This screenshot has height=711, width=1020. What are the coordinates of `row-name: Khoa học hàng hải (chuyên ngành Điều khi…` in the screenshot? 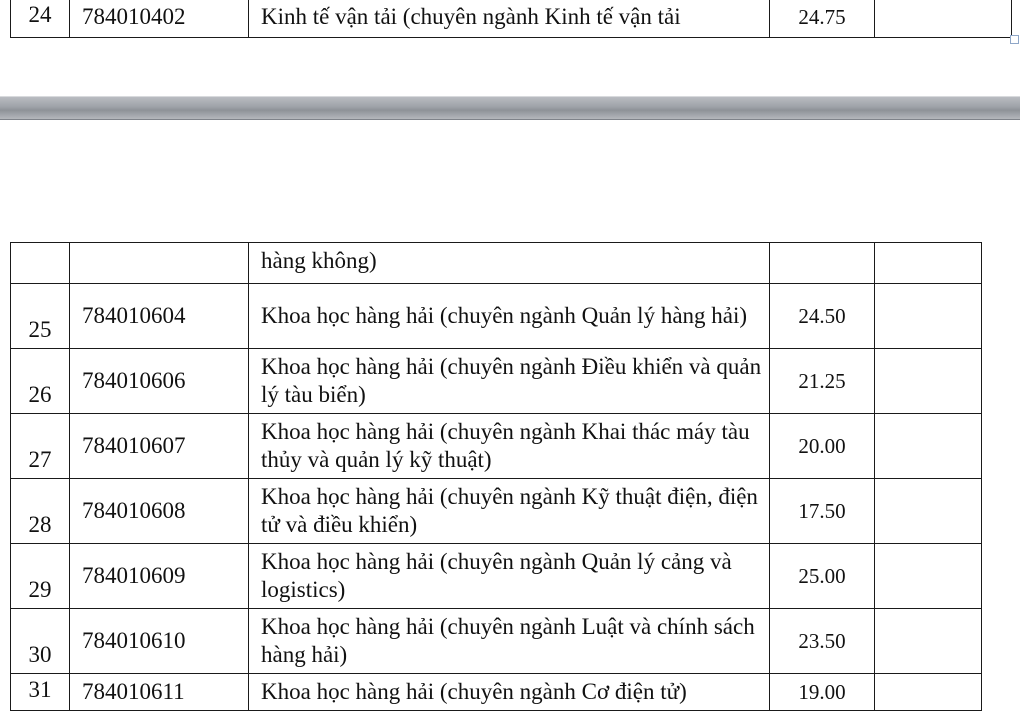 It's located at (509, 381).